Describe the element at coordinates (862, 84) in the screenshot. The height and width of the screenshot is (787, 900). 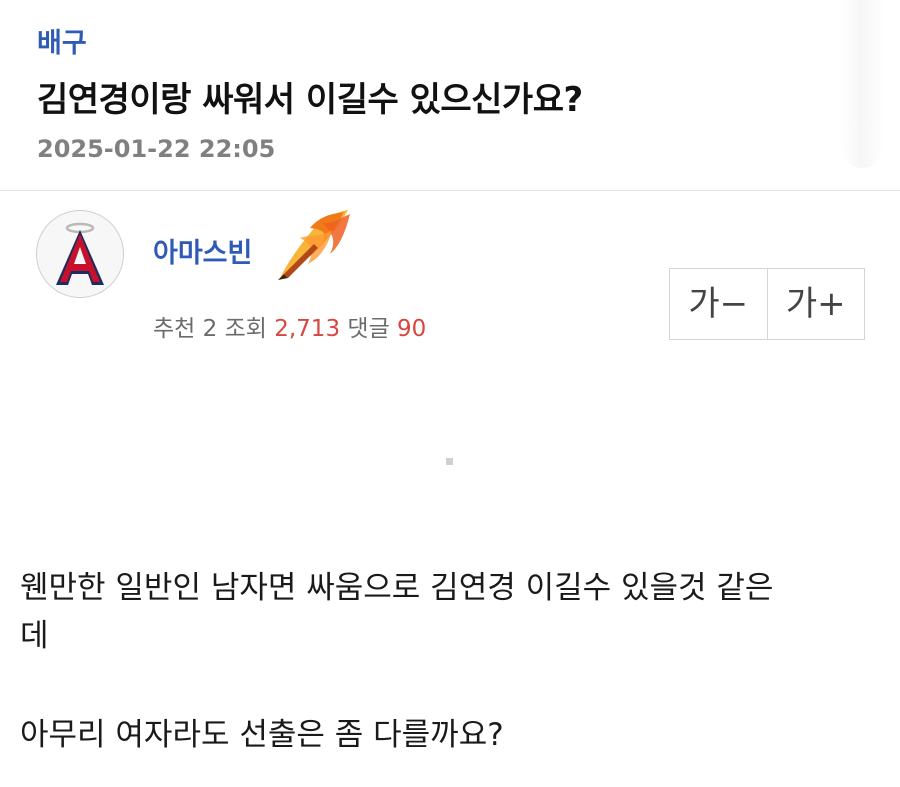
I see `background-edge-artifact` at that location.